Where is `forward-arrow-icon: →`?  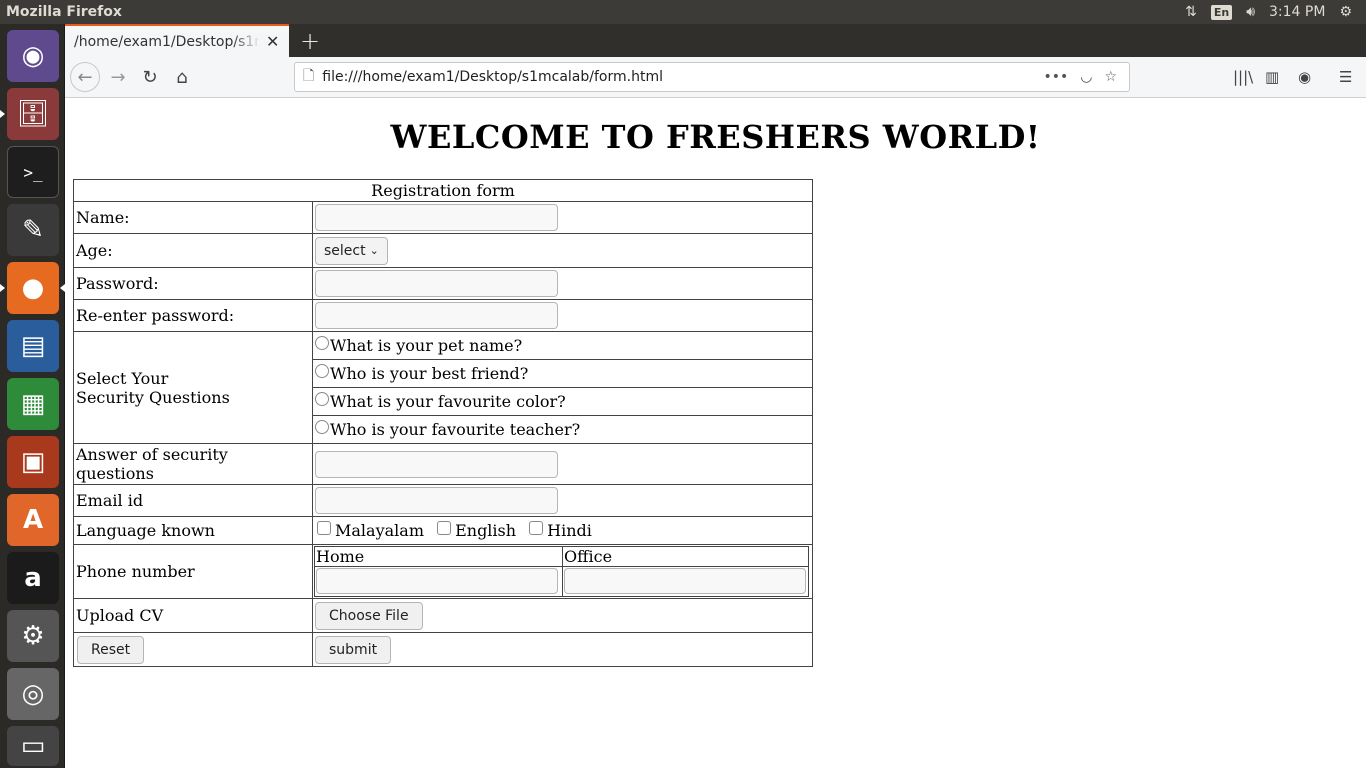
forward-arrow-icon: → is located at coordinates (118, 77).